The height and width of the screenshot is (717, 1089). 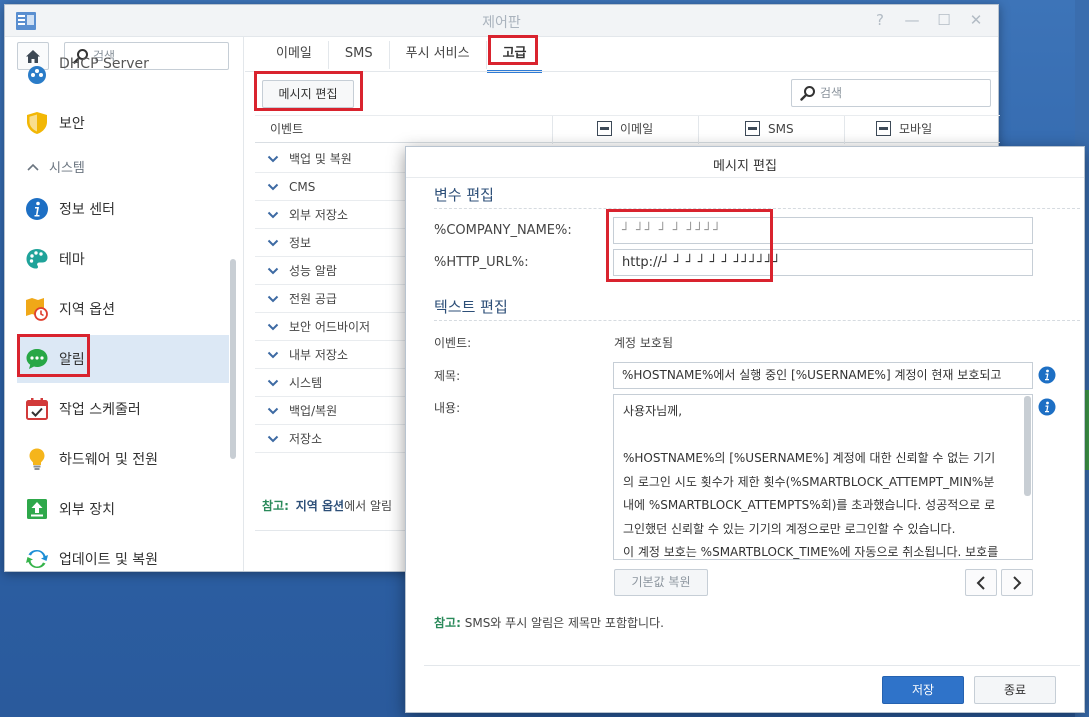 I want to click on category-row: 내부 저장소, so click(x=331, y=355).